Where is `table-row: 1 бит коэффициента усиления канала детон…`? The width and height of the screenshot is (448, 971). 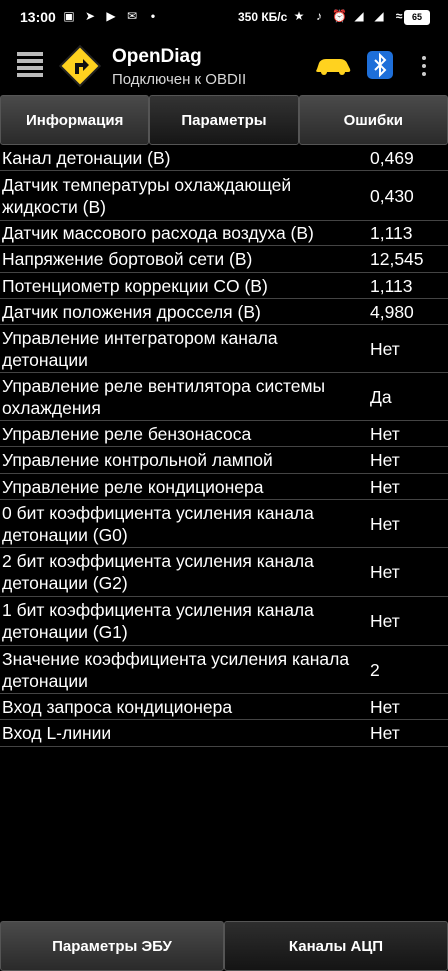
table-row: 1 бит коэффициента усиления канала детон… is located at coordinates (224, 621).